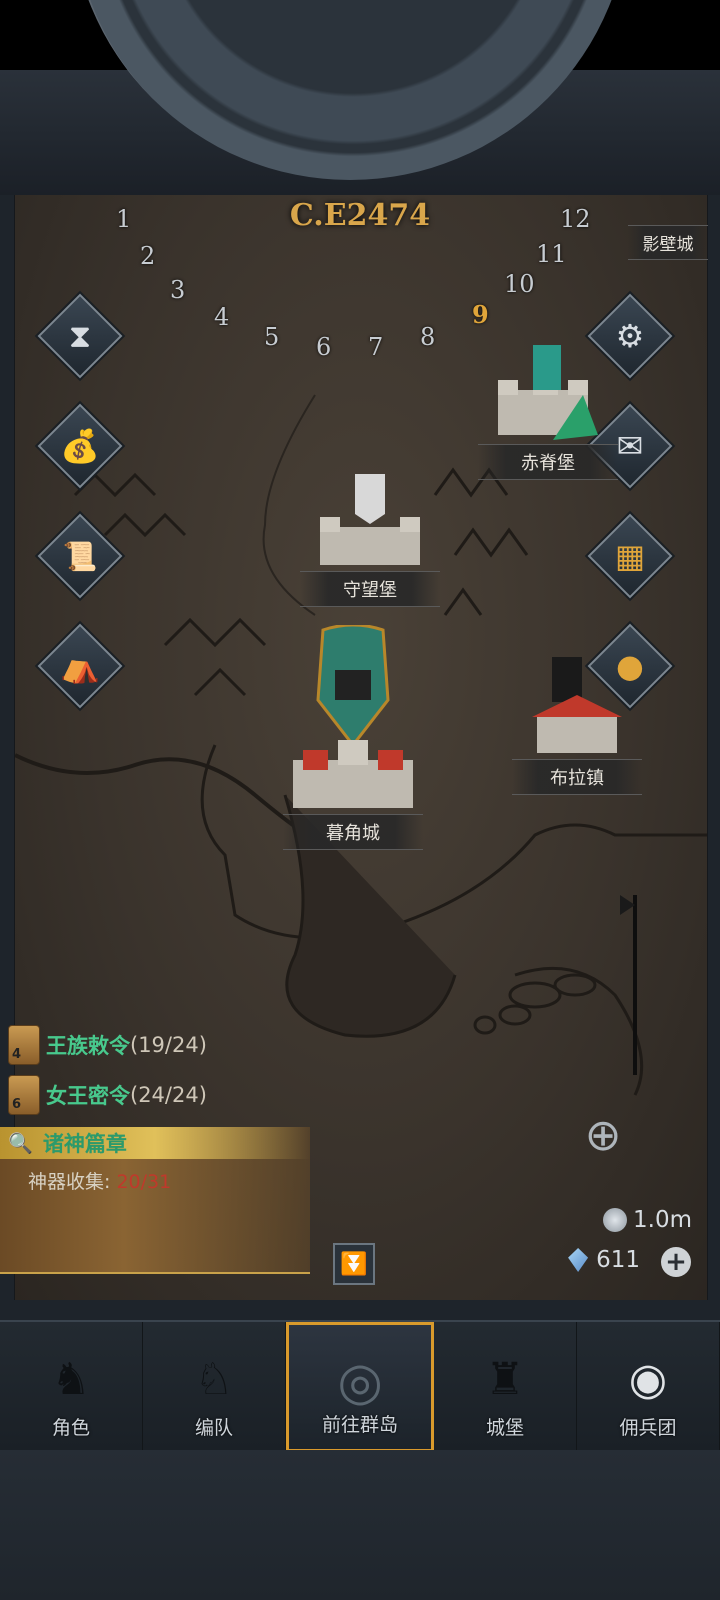 This screenshot has width=720, height=1600. I want to click on nav-archipelago: ◎ 前往群岛, so click(360, 1387).